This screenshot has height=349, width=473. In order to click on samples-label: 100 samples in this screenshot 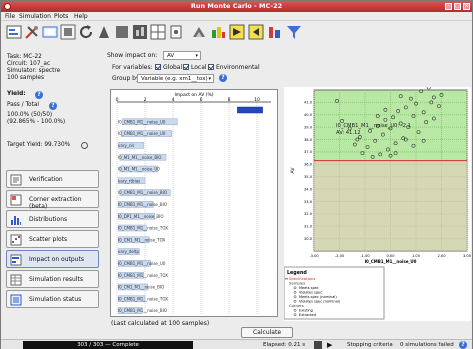, I will do `click(26, 78)`.